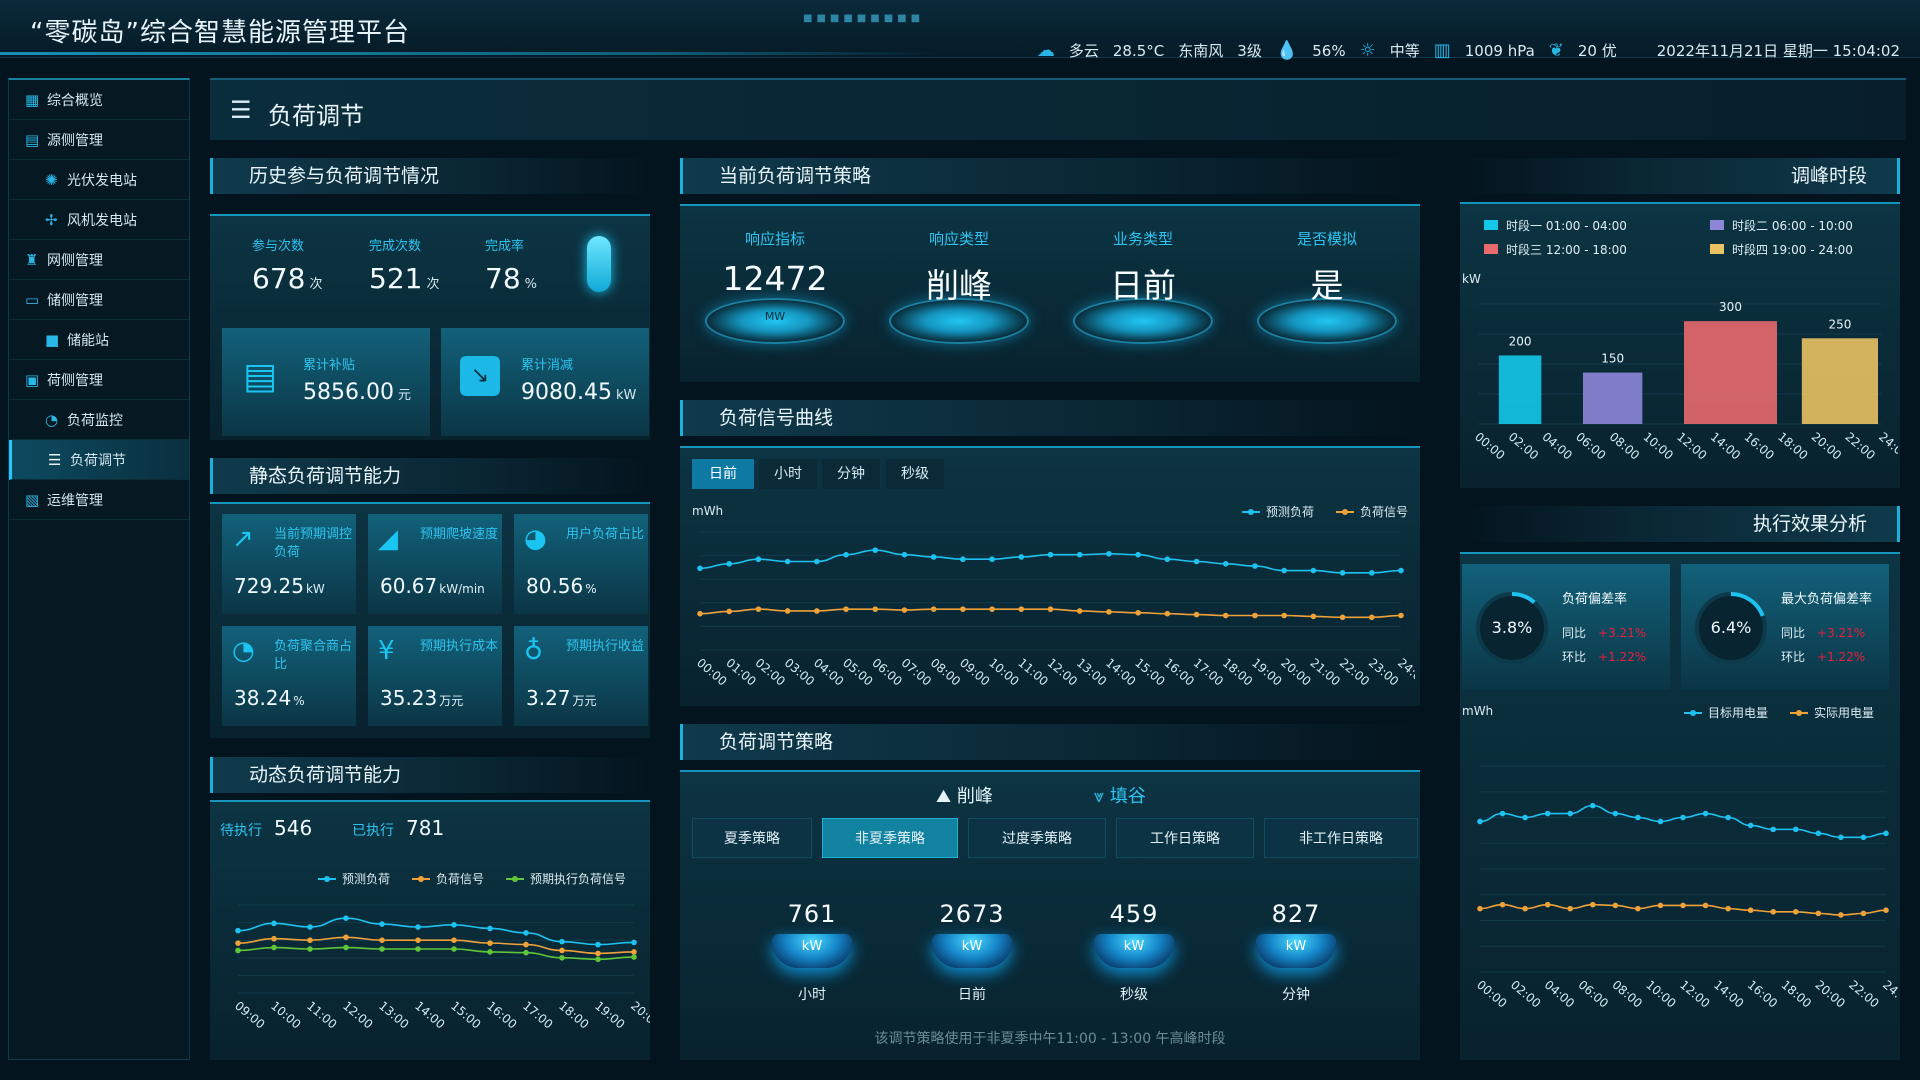  What do you see at coordinates (639, 1015) in the screenshot?
I see `x-tick-label: 20:00` at bounding box center [639, 1015].